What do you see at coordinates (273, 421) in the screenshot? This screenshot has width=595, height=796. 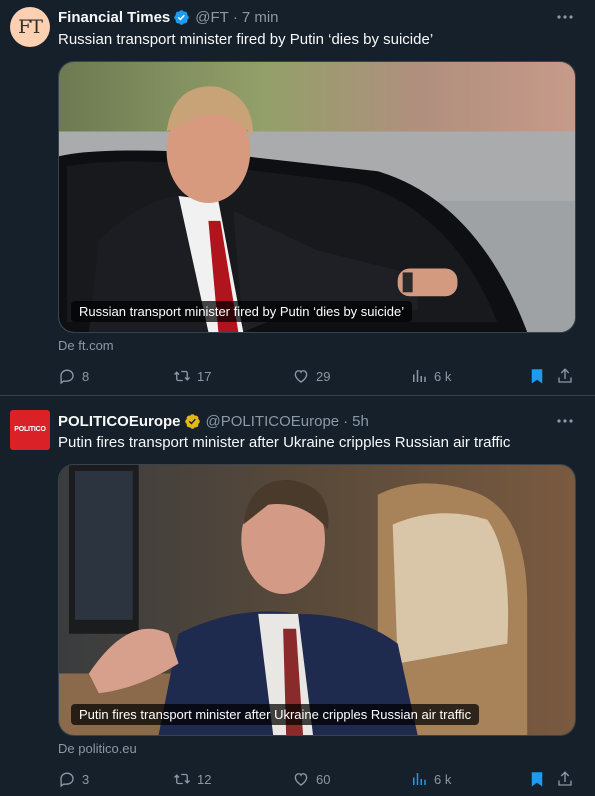 I see `author-handle: @POLITICOEurope` at bounding box center [273, 421].